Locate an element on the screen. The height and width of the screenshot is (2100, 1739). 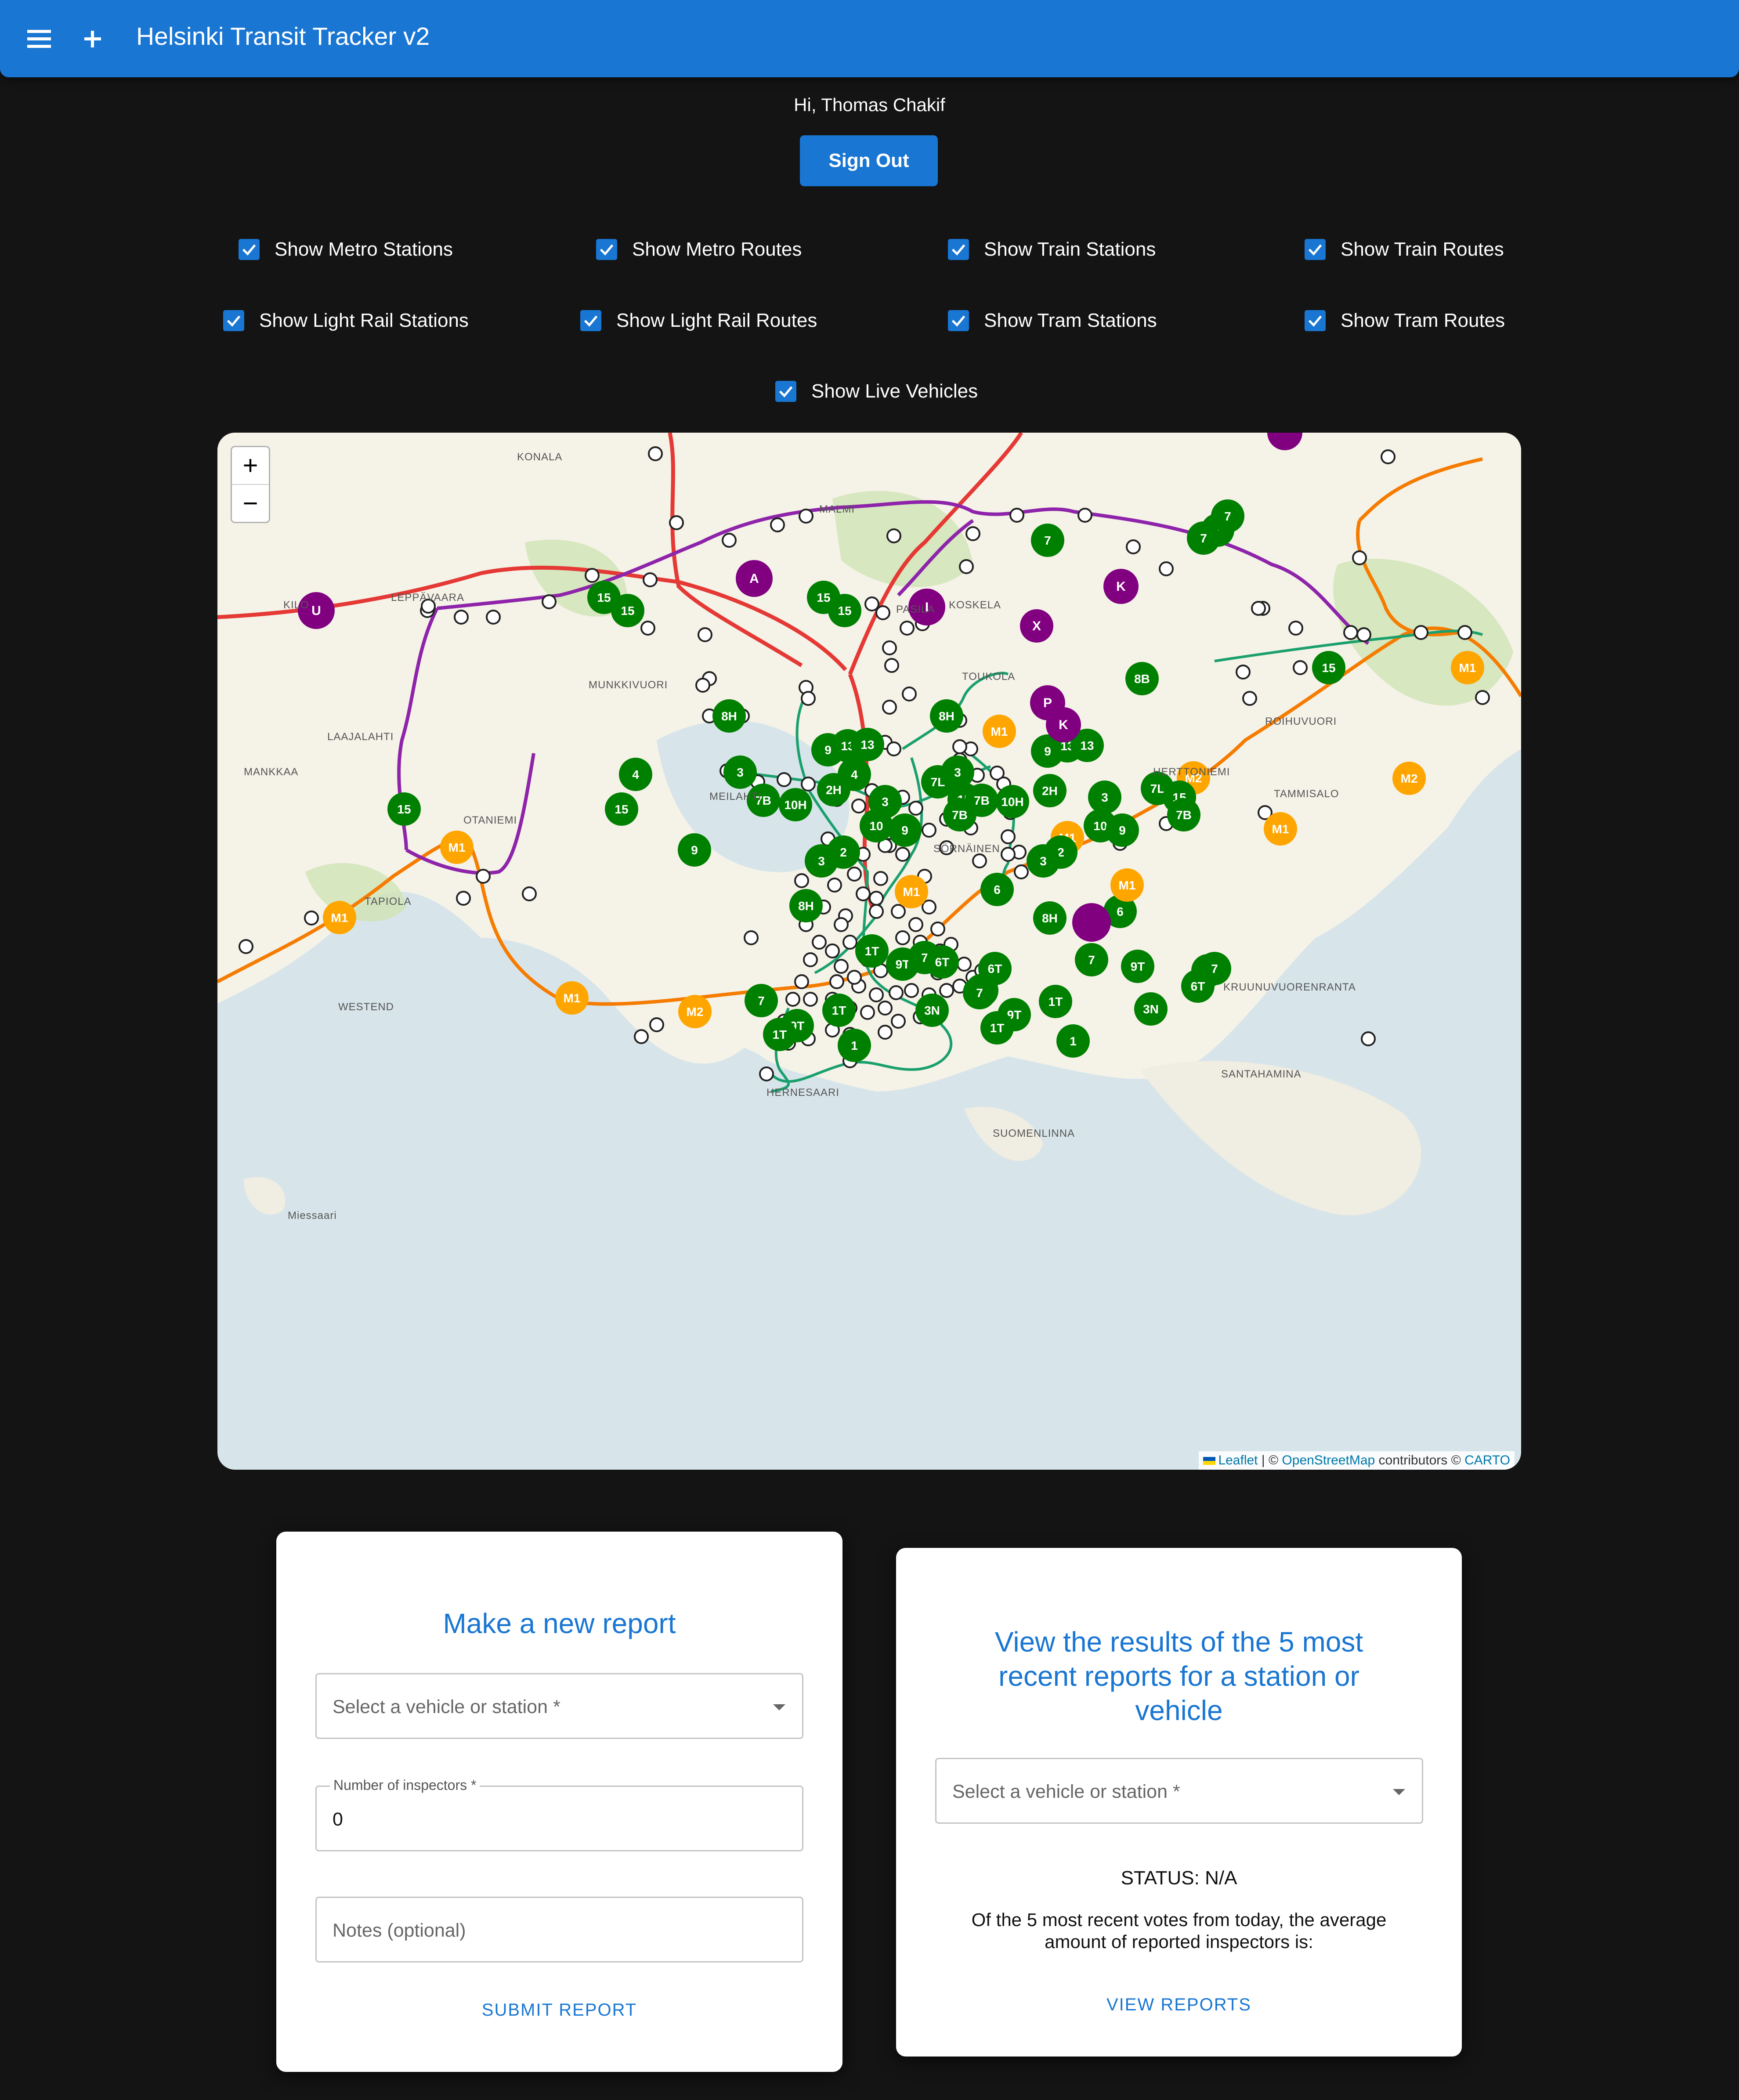
new-report-title: Make a new report is located at coordinates (559, 1624).